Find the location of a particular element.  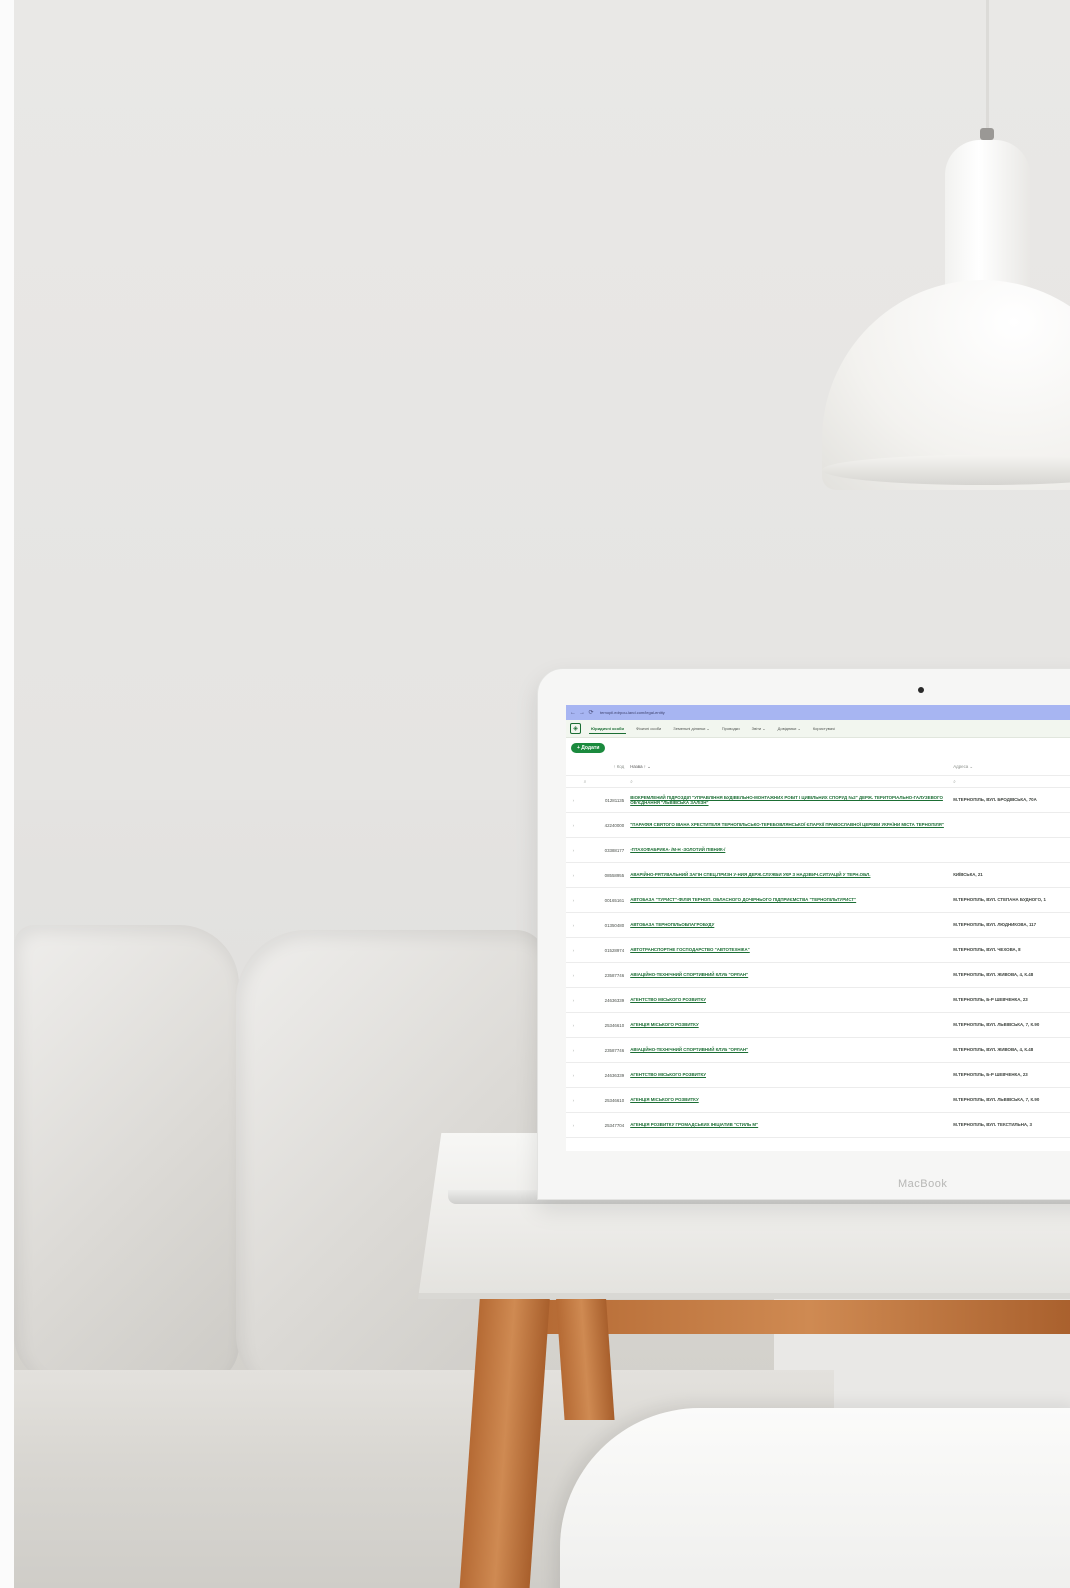

reload-icon: ⟳ is located at coordinates (591, 712).